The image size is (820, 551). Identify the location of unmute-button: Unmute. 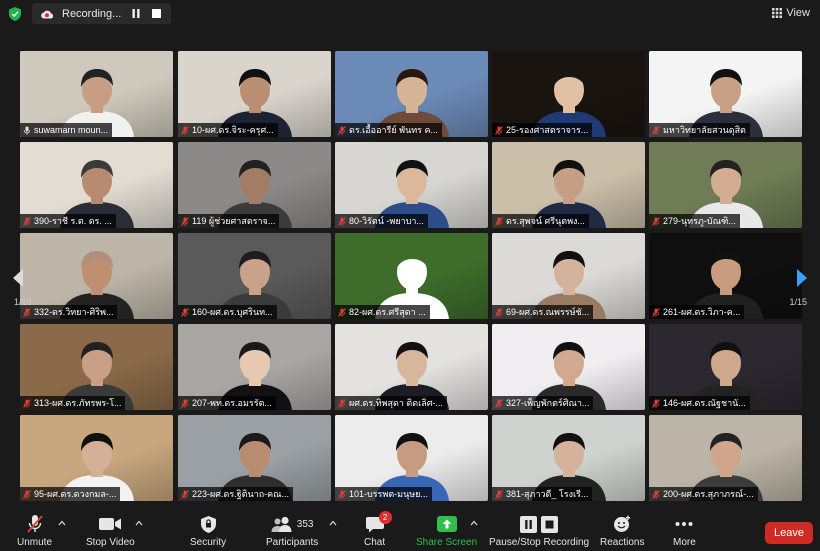
(34, 531).